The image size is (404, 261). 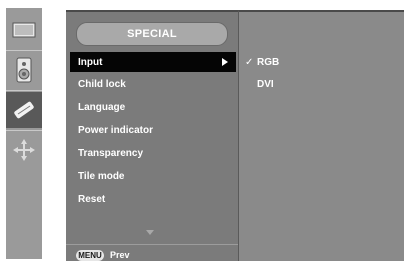 What do you see at coordinates (24, 30) in the screenshot?
I see `picture-icon` at bounding box center [24, 30].